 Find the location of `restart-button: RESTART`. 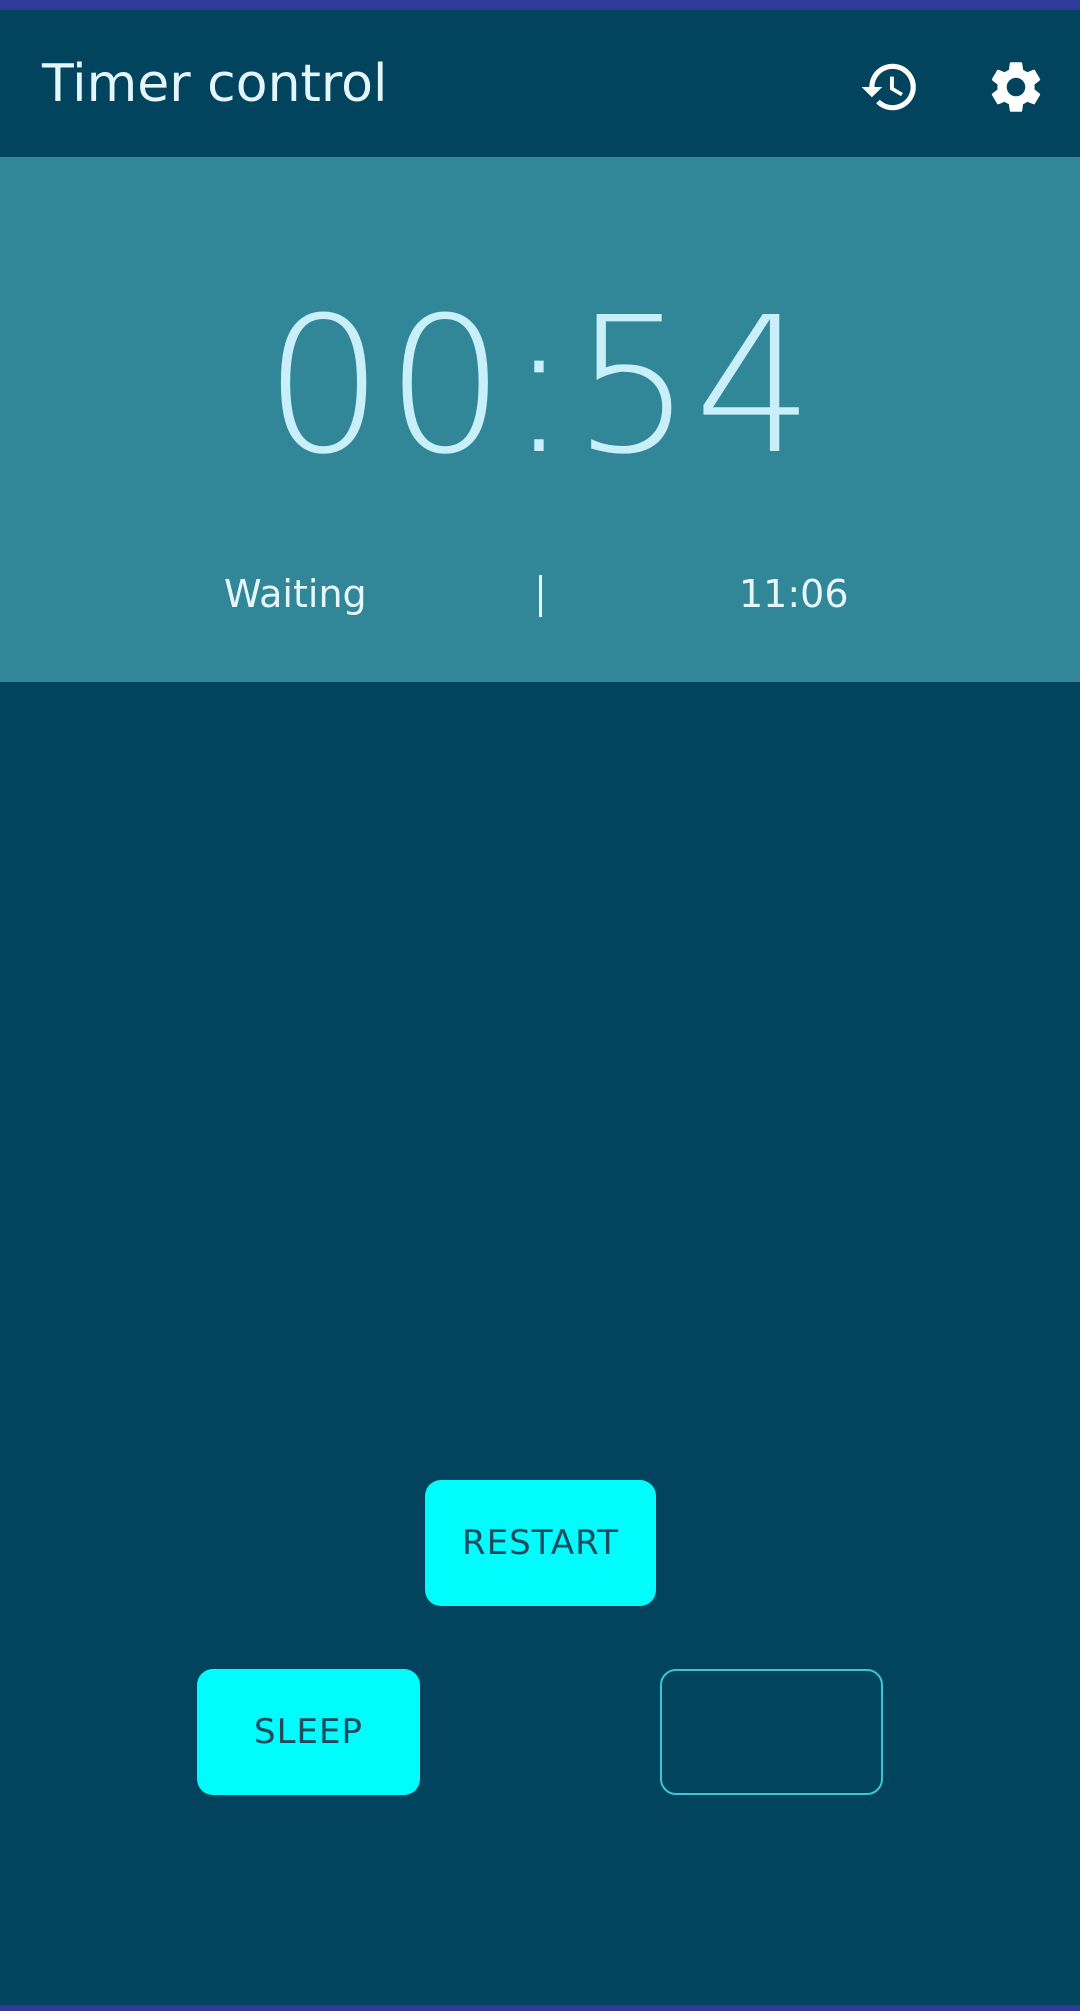

restart-button: RESTART is located at coordinates (540, 1543).